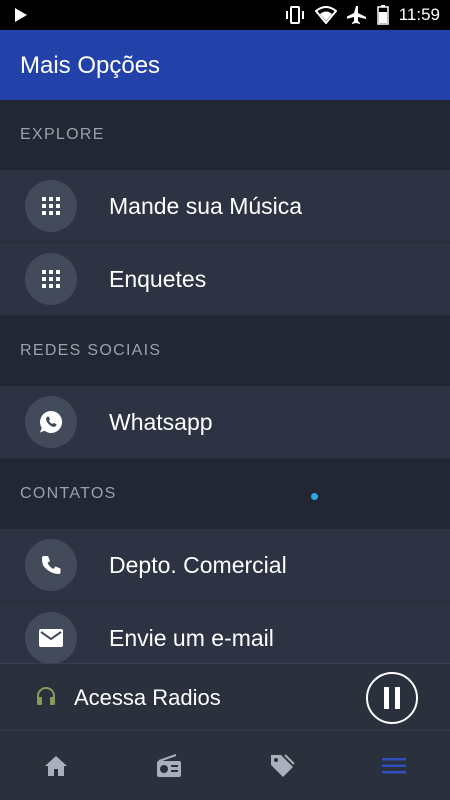  Describe the element at coordinates (90, 65) in the screenshot. I see `page-title: Mais Opções` at that location.